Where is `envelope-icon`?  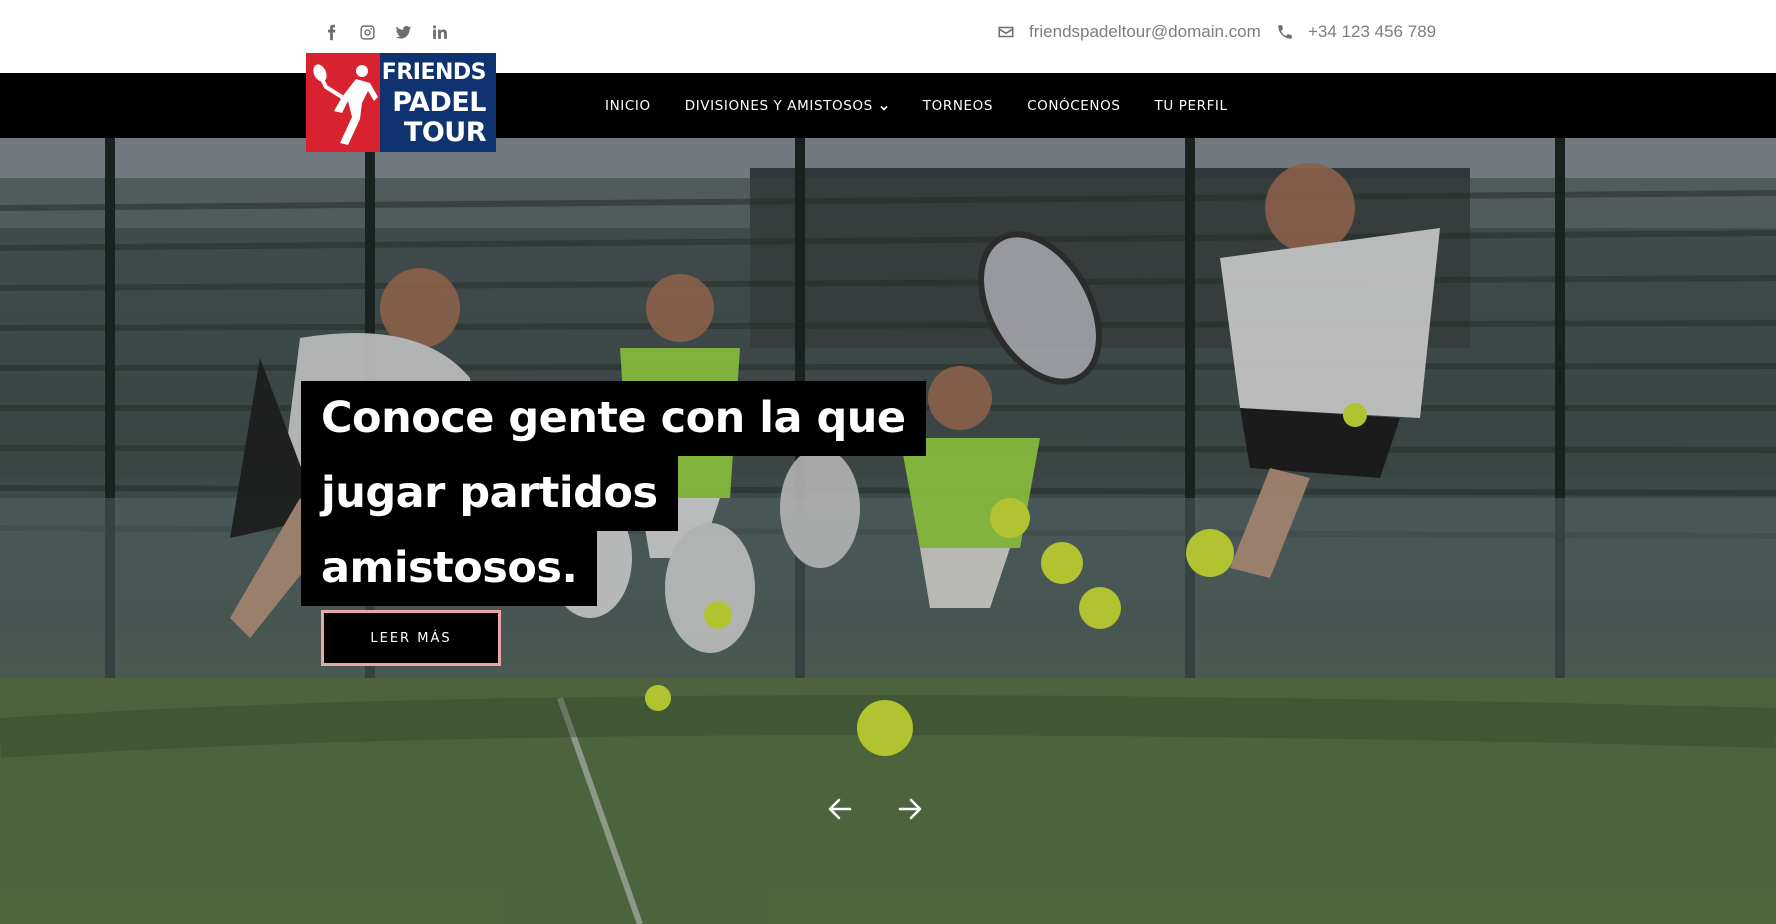 envelope-icon is located at coordinates (1006, 32).